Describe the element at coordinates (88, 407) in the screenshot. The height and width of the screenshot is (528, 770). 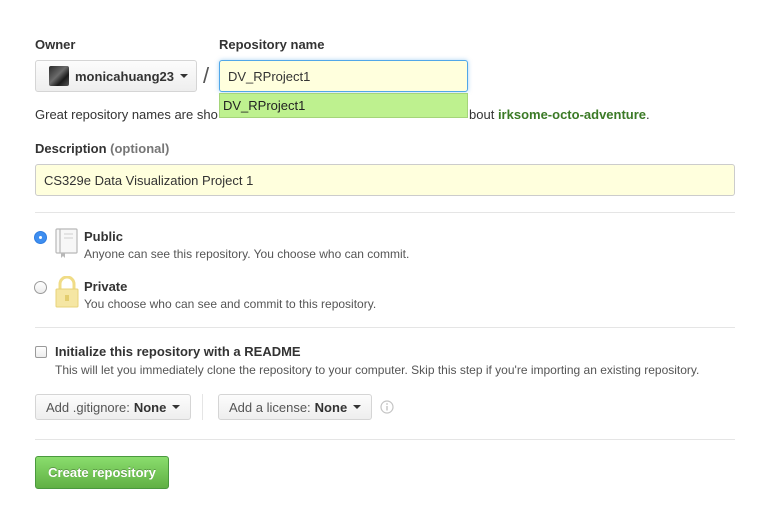
I see `gitignore-label: Add .gitignore:` at that location.